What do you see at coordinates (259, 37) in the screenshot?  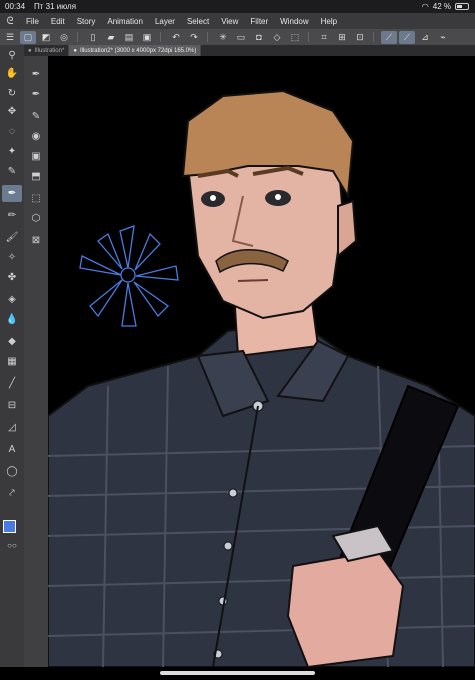 I see `fill-selection-icon: ◘` at bounding box center [259, 37].